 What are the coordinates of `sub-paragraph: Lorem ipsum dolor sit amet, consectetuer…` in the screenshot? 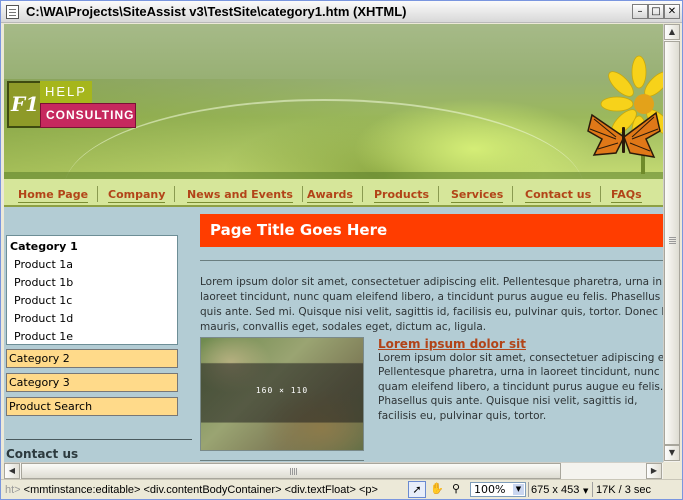 It's located at (520, 387).